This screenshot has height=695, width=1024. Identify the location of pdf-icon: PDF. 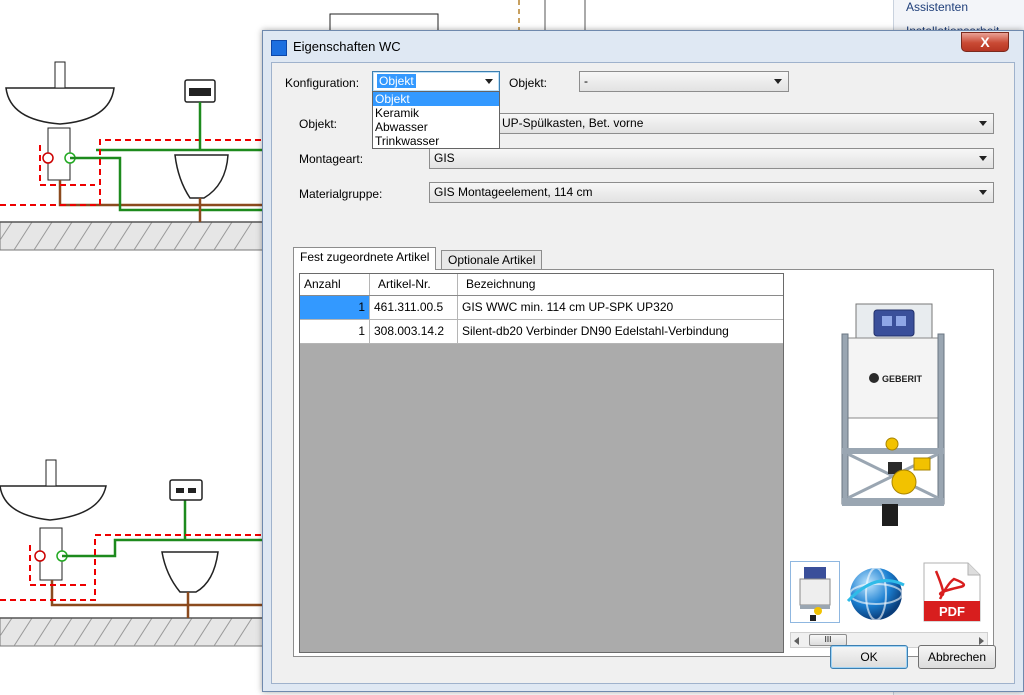
(952, 592).